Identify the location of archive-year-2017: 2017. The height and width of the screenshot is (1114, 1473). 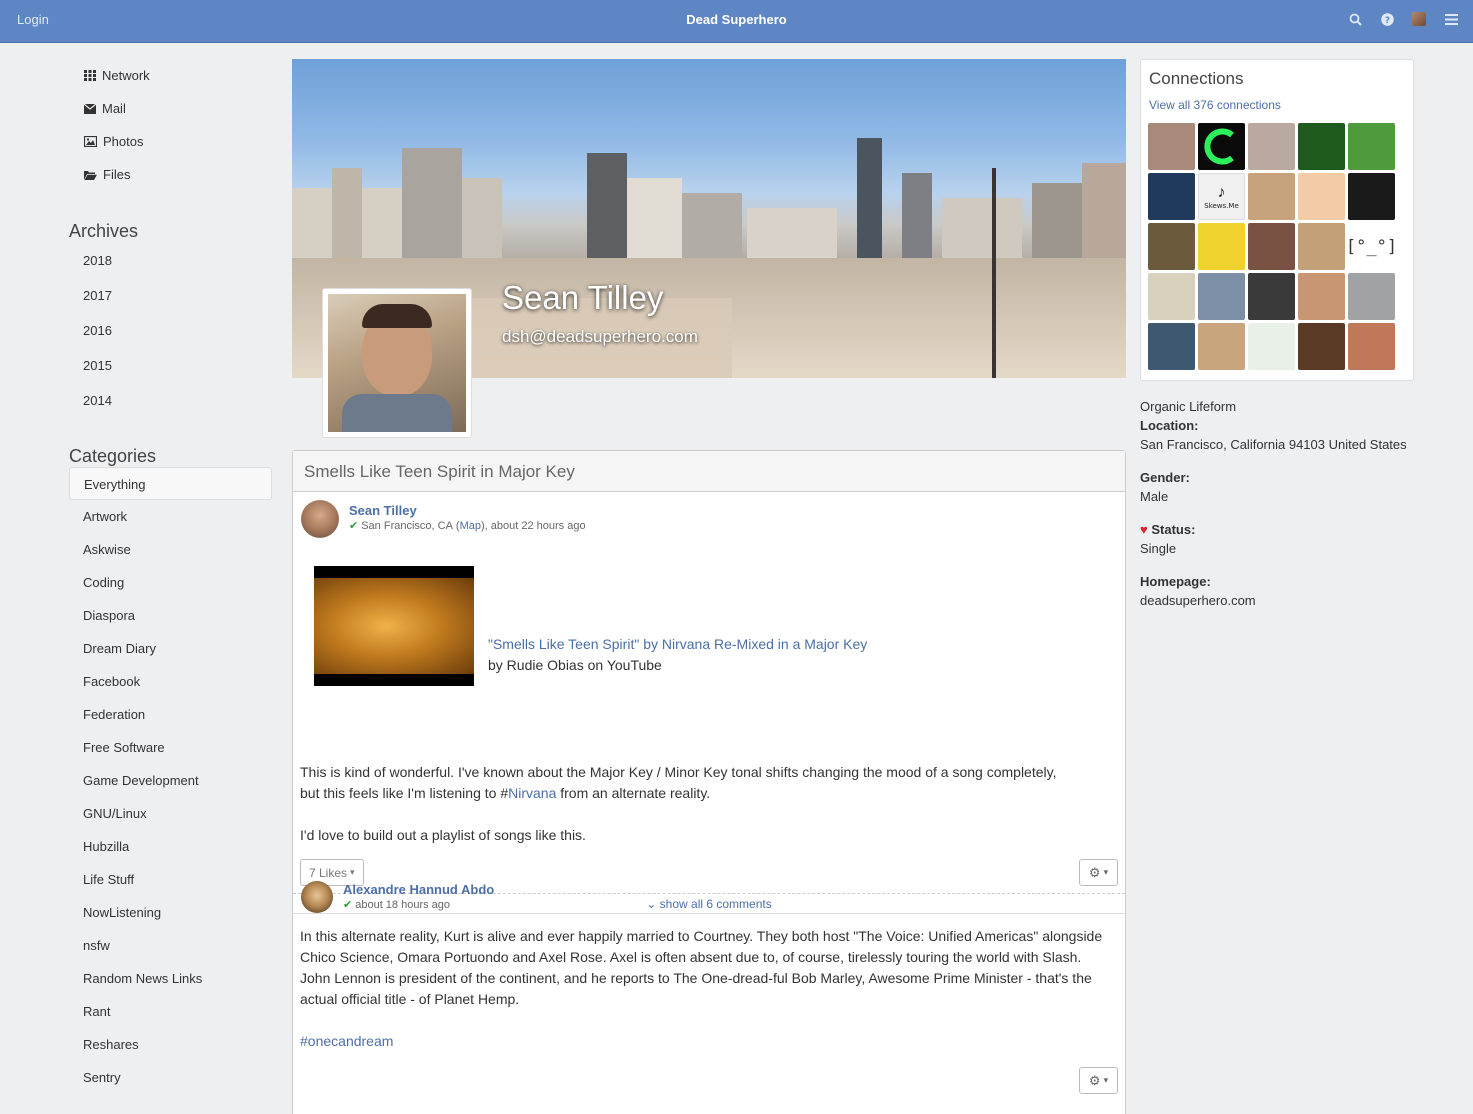
(170, 295).